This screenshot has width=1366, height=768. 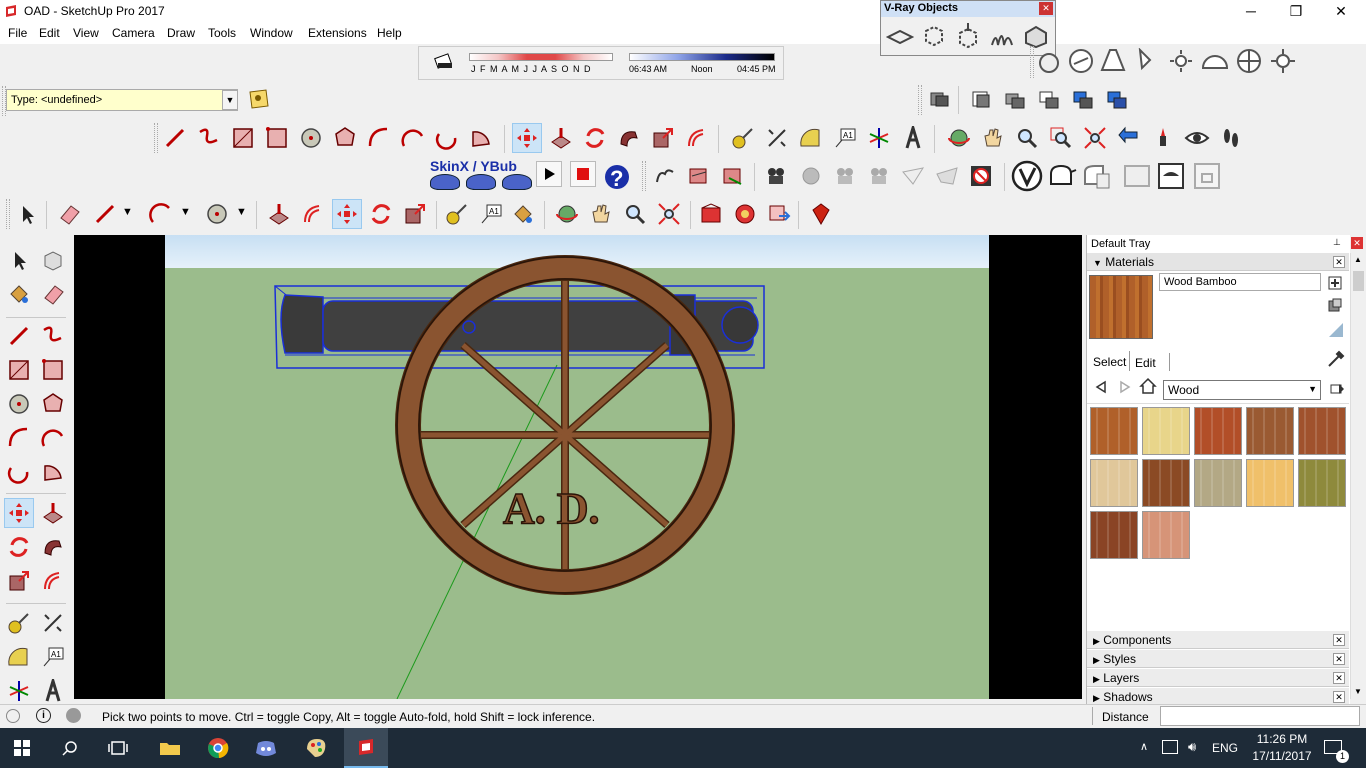 What do you see at coordinates (1337, 389) in the screenshot?
I see `details-arrow-icon` at bounding box center [1337, 389].